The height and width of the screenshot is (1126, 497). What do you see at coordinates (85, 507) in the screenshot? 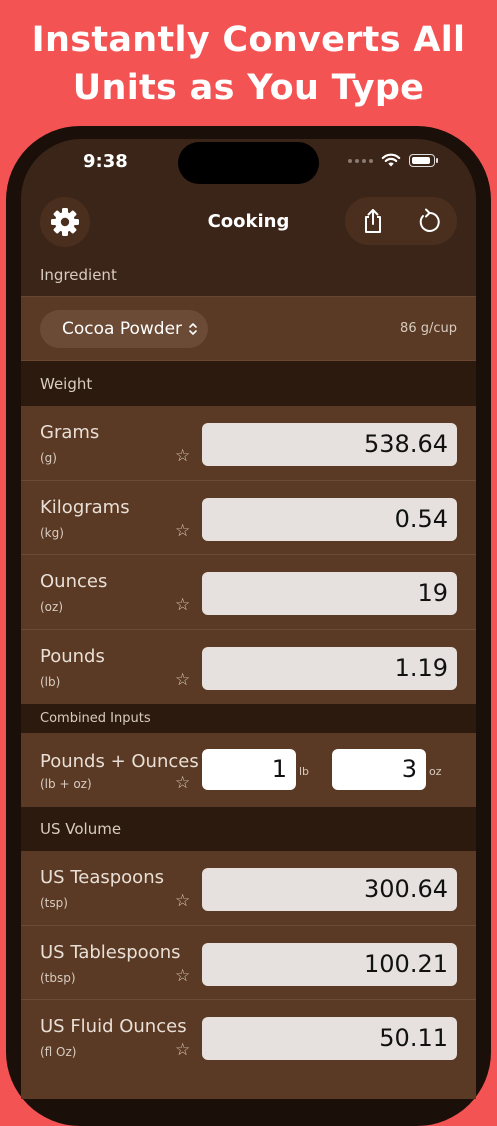
I see `unit-name: Kilograms` at bounding box center [85, 507].